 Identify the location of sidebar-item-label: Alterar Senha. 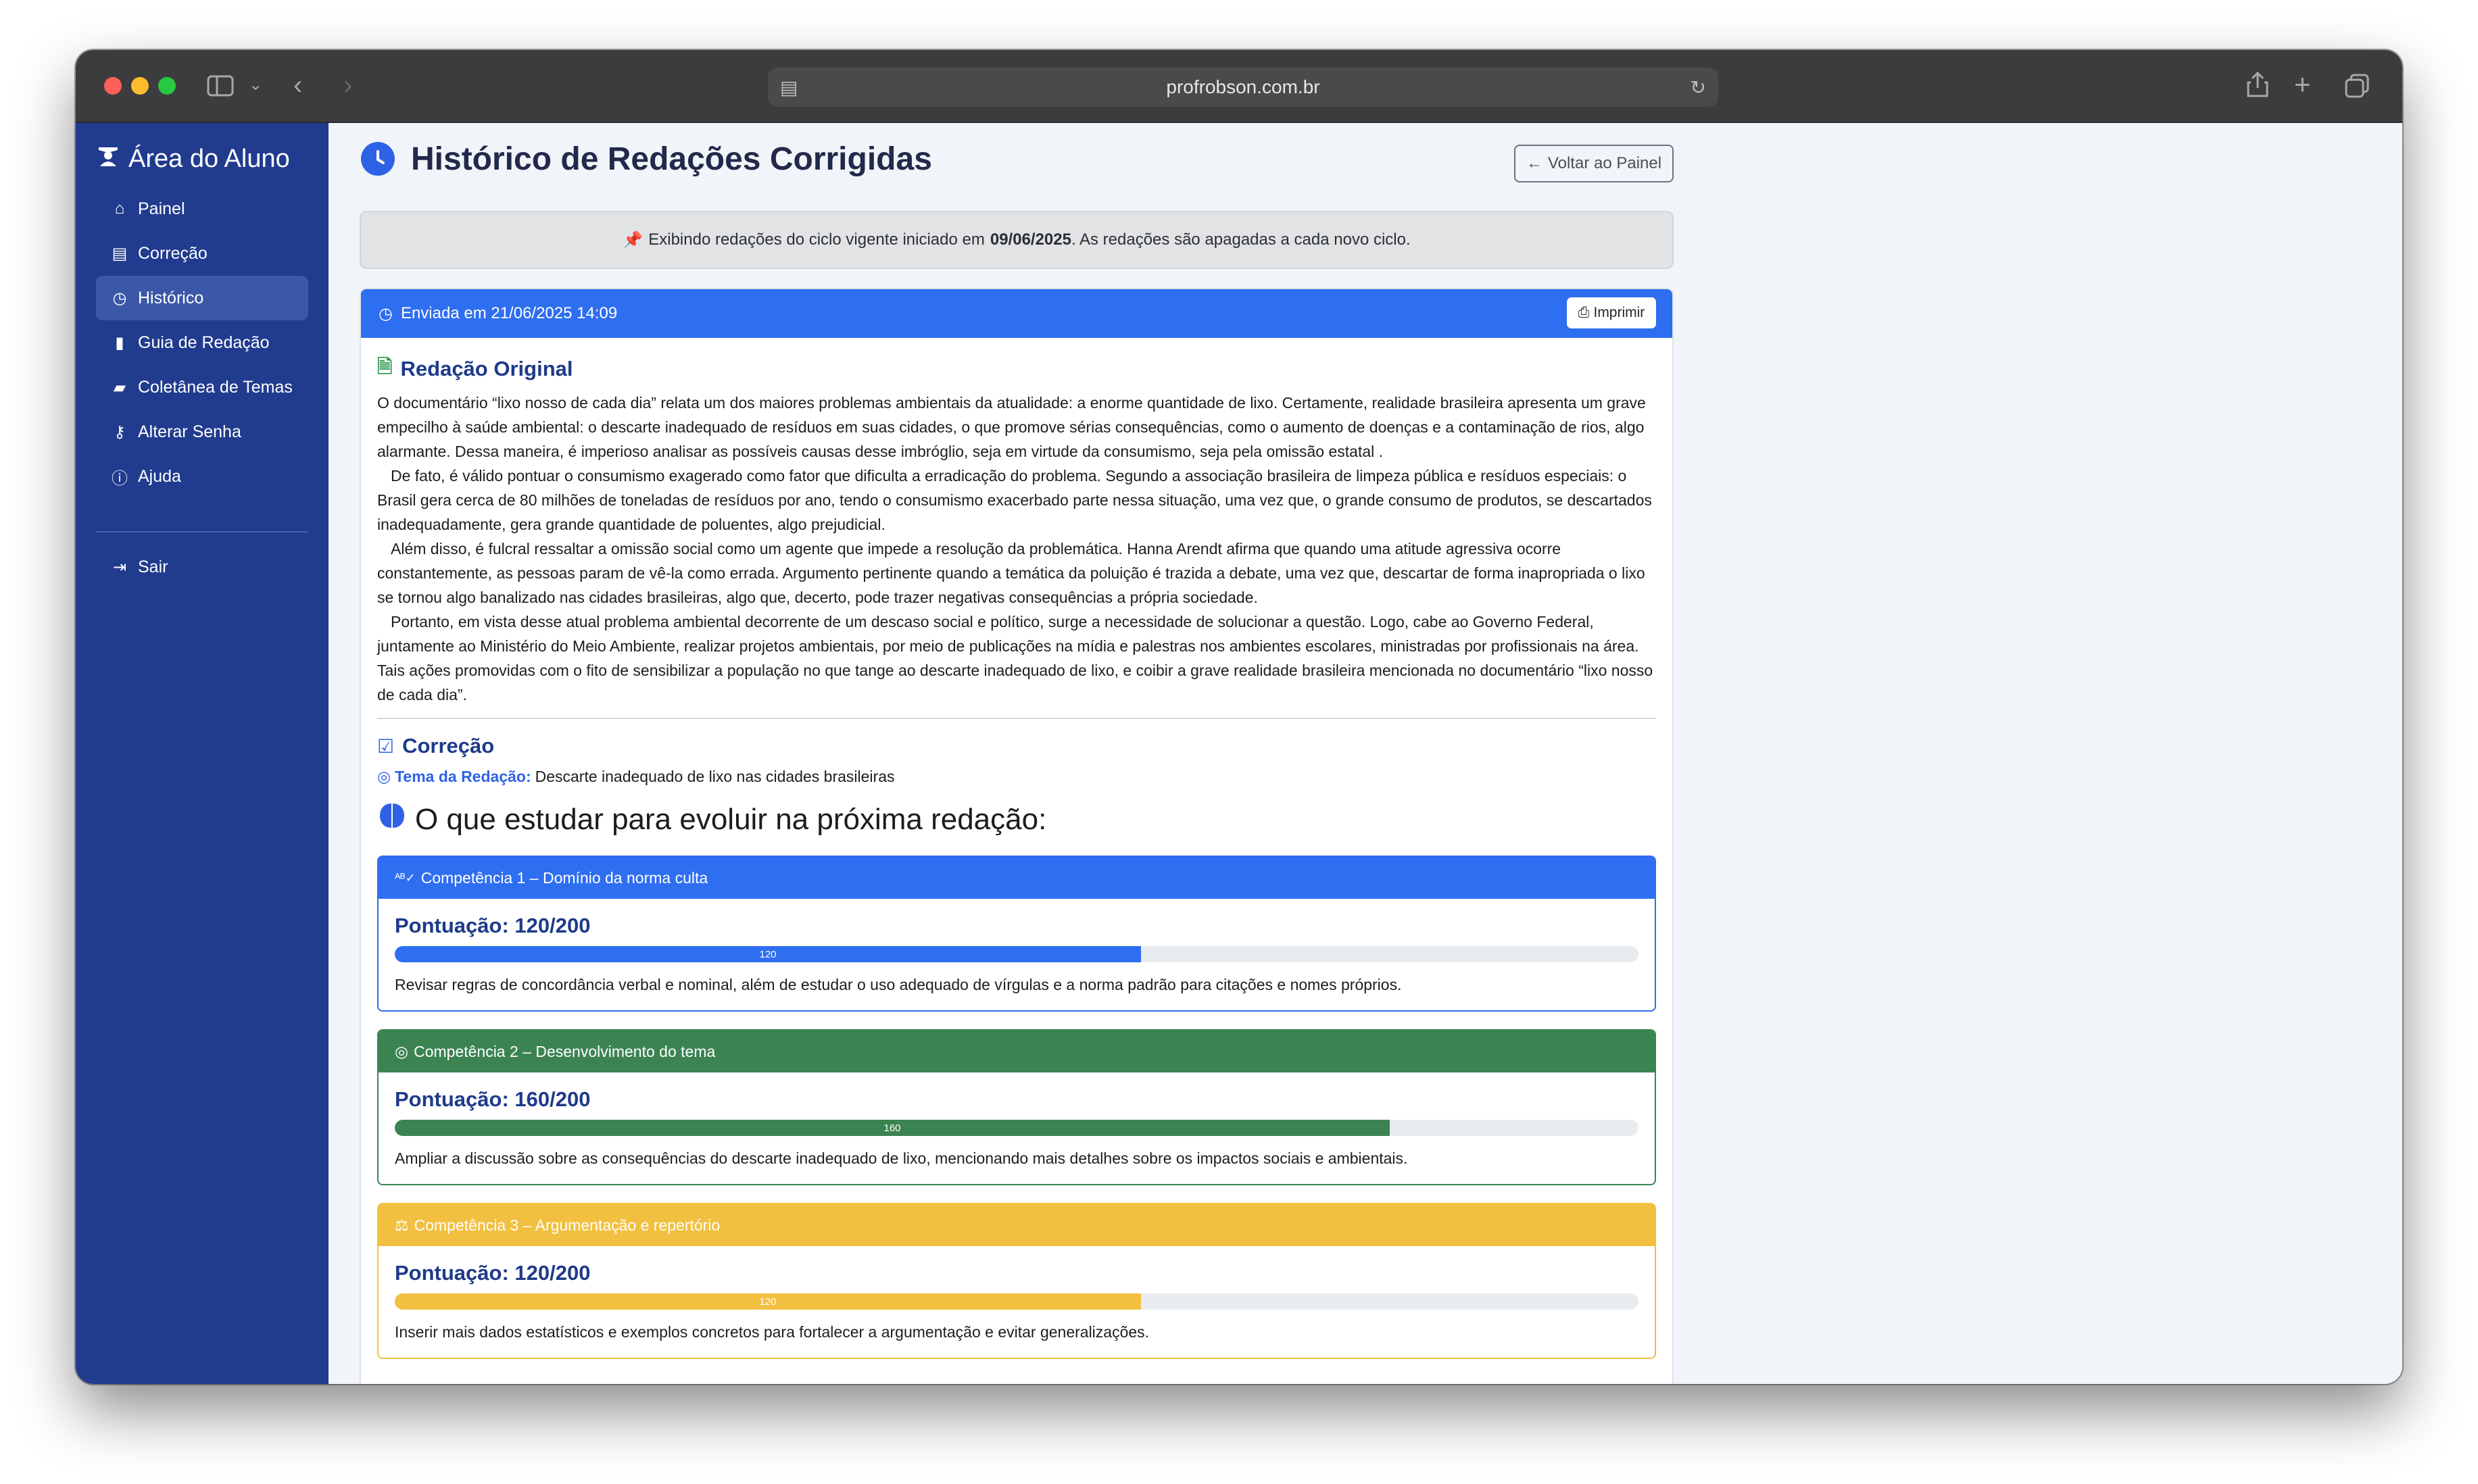
(189, 431).